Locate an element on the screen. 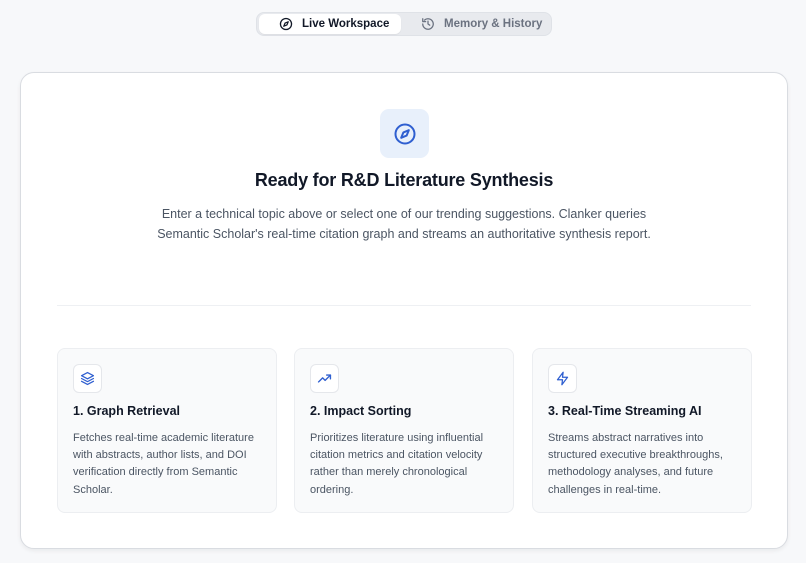 This screenshot has height=563, width=806. trending-up-icon is located at coordinates (324, 378).